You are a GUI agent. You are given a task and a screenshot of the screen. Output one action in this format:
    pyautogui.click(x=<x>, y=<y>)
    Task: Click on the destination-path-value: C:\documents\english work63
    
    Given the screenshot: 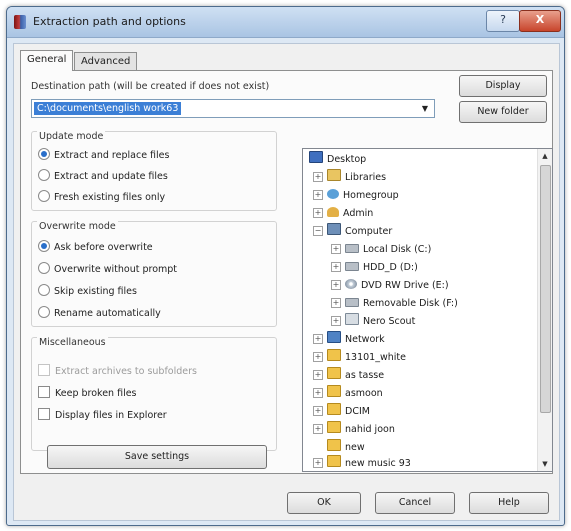 What is the action you would take?
    pyautogui.click(x=108, y=108)
    